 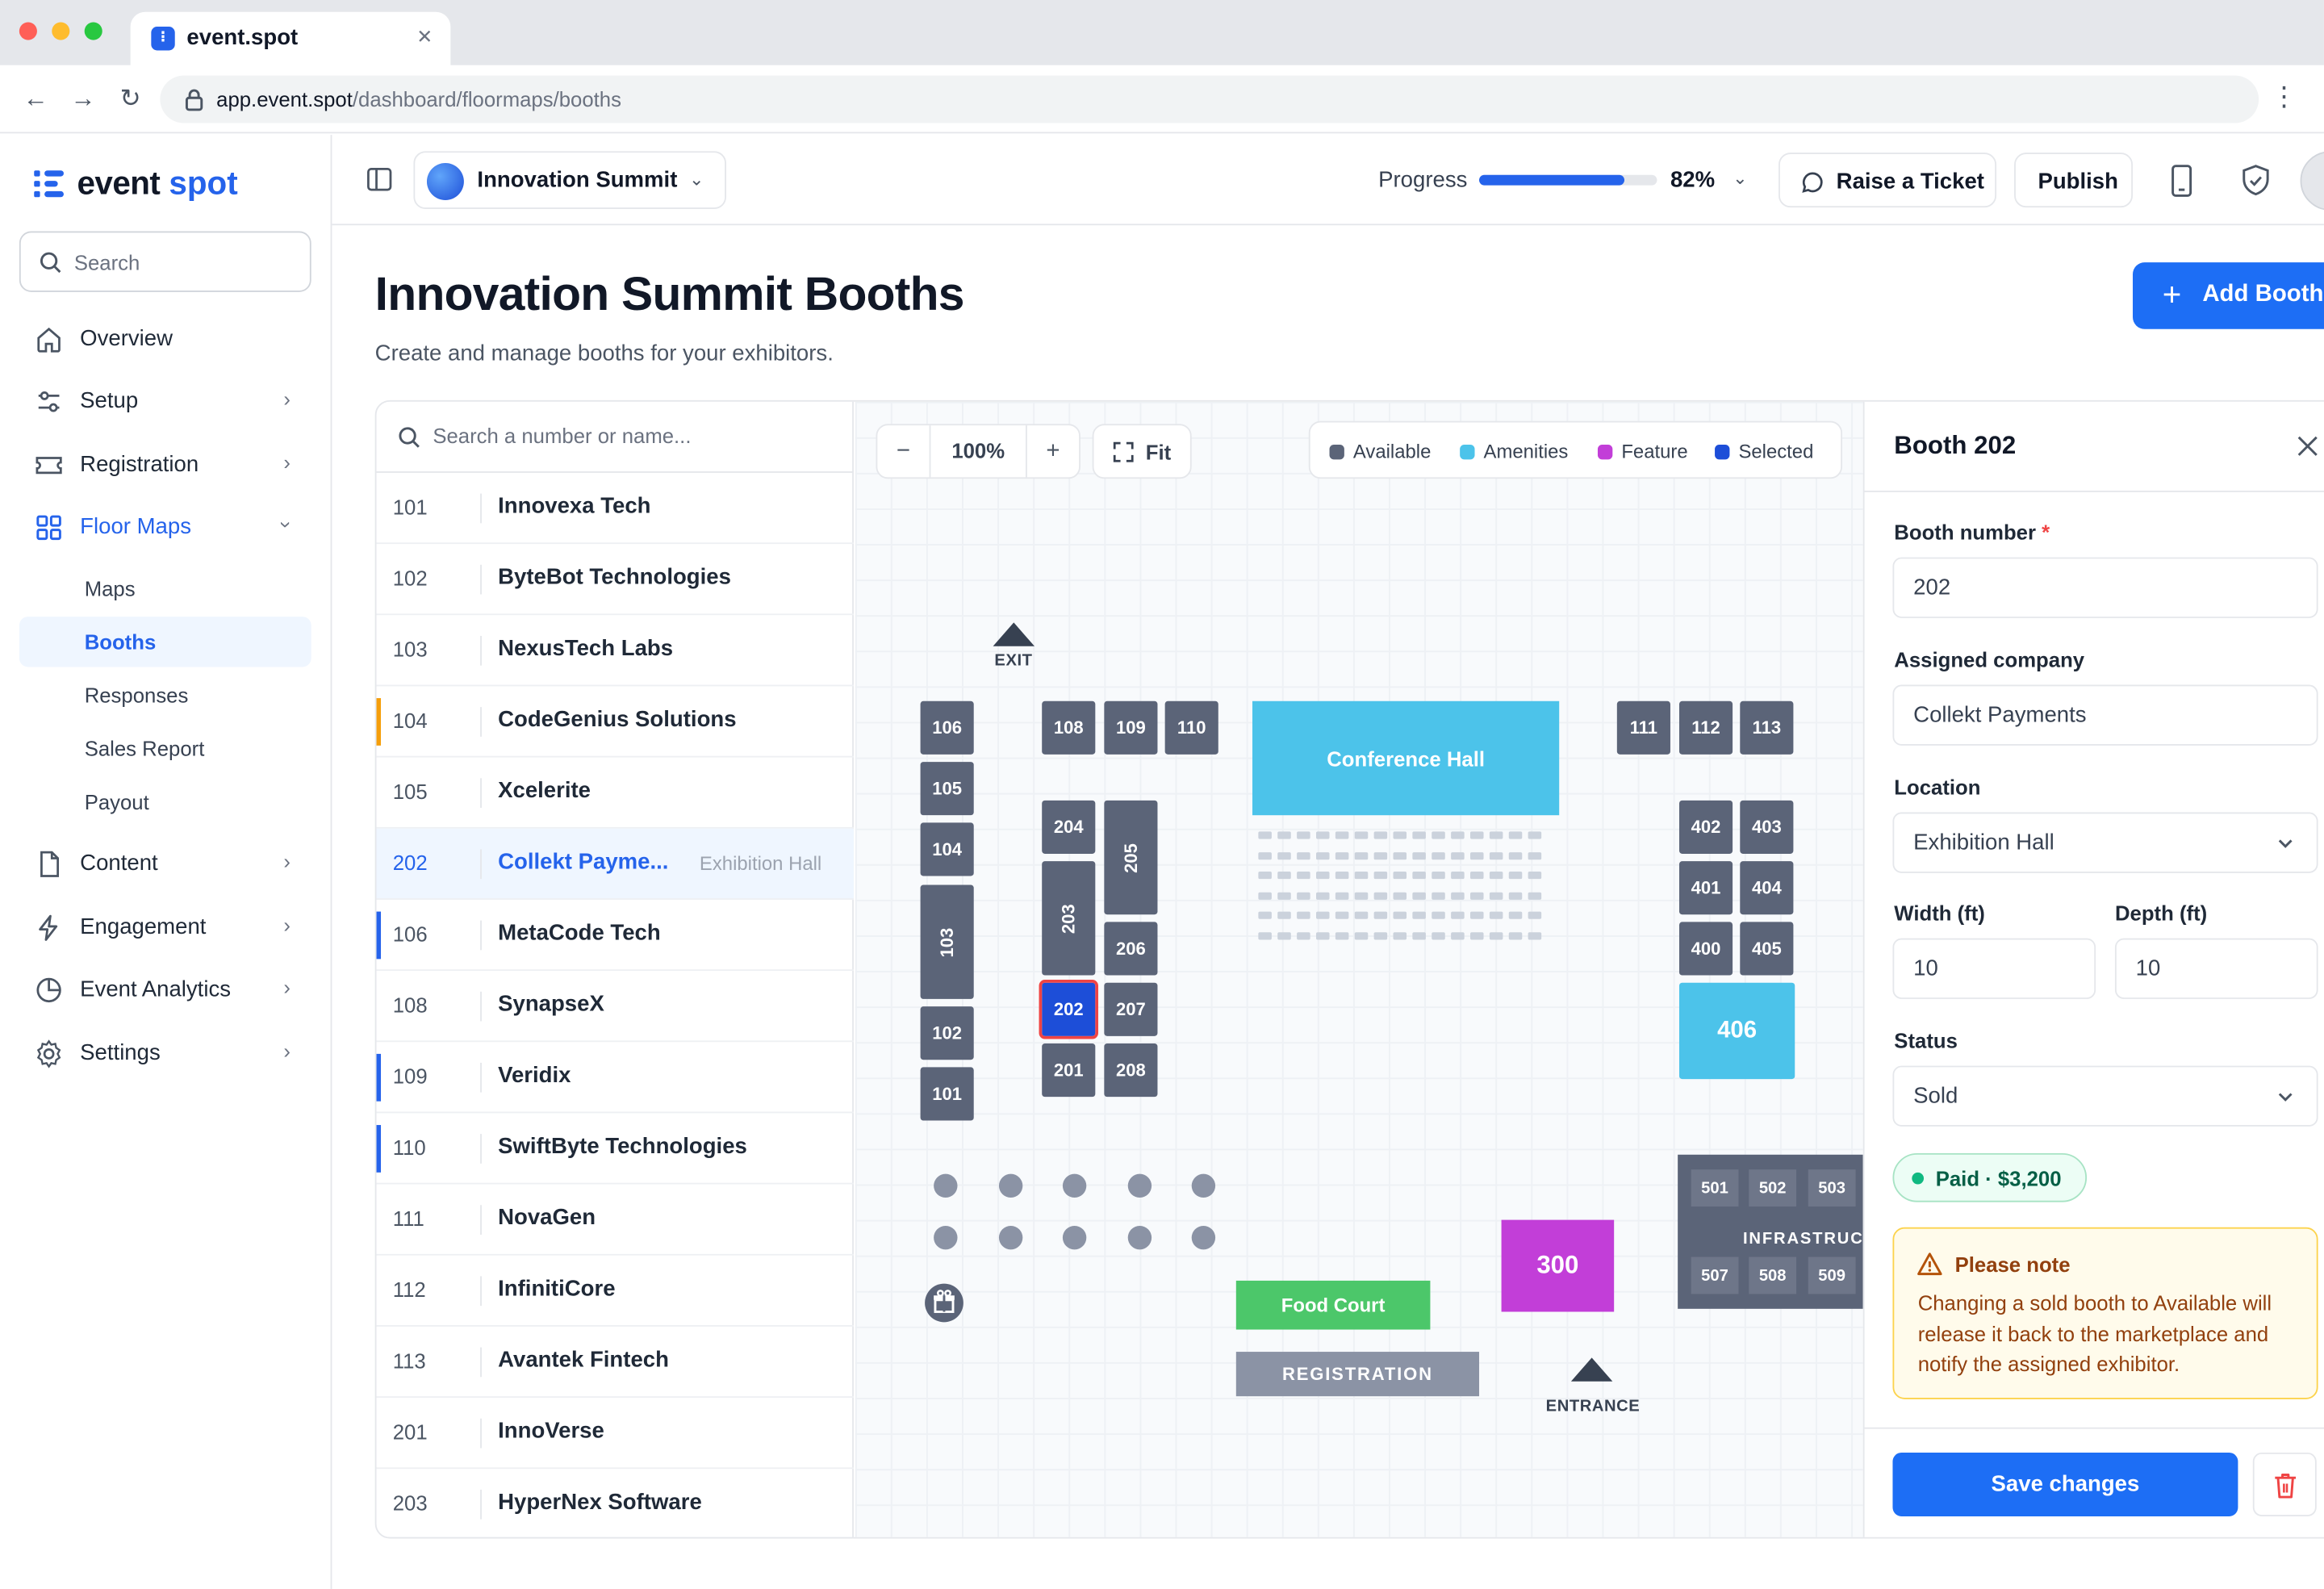 What do you see at coordinates (1832, 1188) in the screenshot?
I see `map-booth-503: 503` at bounding box center [1832, 1188].